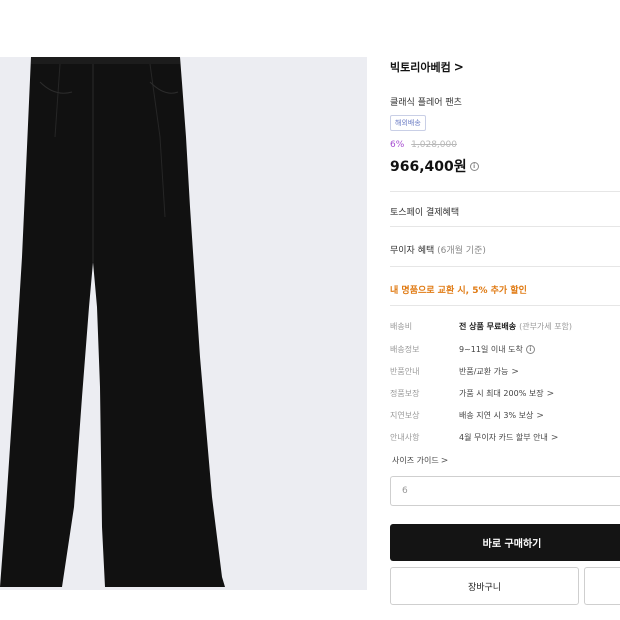 This screenshot has width=620, height=620. I want to click on detail-row-notice: 안내사항 4월 무이자 카드 할부 안내 >, so click(505, 437).